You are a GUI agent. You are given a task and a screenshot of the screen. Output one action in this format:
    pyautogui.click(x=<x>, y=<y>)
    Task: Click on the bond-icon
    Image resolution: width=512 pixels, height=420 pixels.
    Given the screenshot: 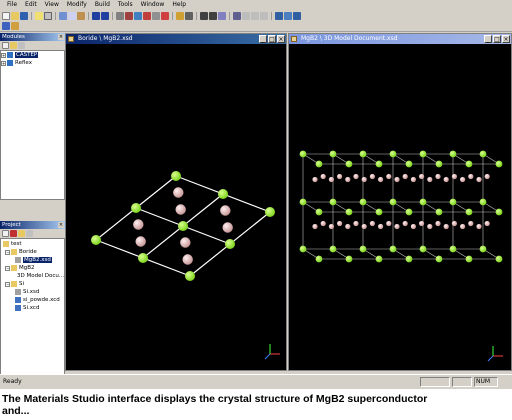 What is the action you would take?
    pyautogui.click(x=213, y=15)
    